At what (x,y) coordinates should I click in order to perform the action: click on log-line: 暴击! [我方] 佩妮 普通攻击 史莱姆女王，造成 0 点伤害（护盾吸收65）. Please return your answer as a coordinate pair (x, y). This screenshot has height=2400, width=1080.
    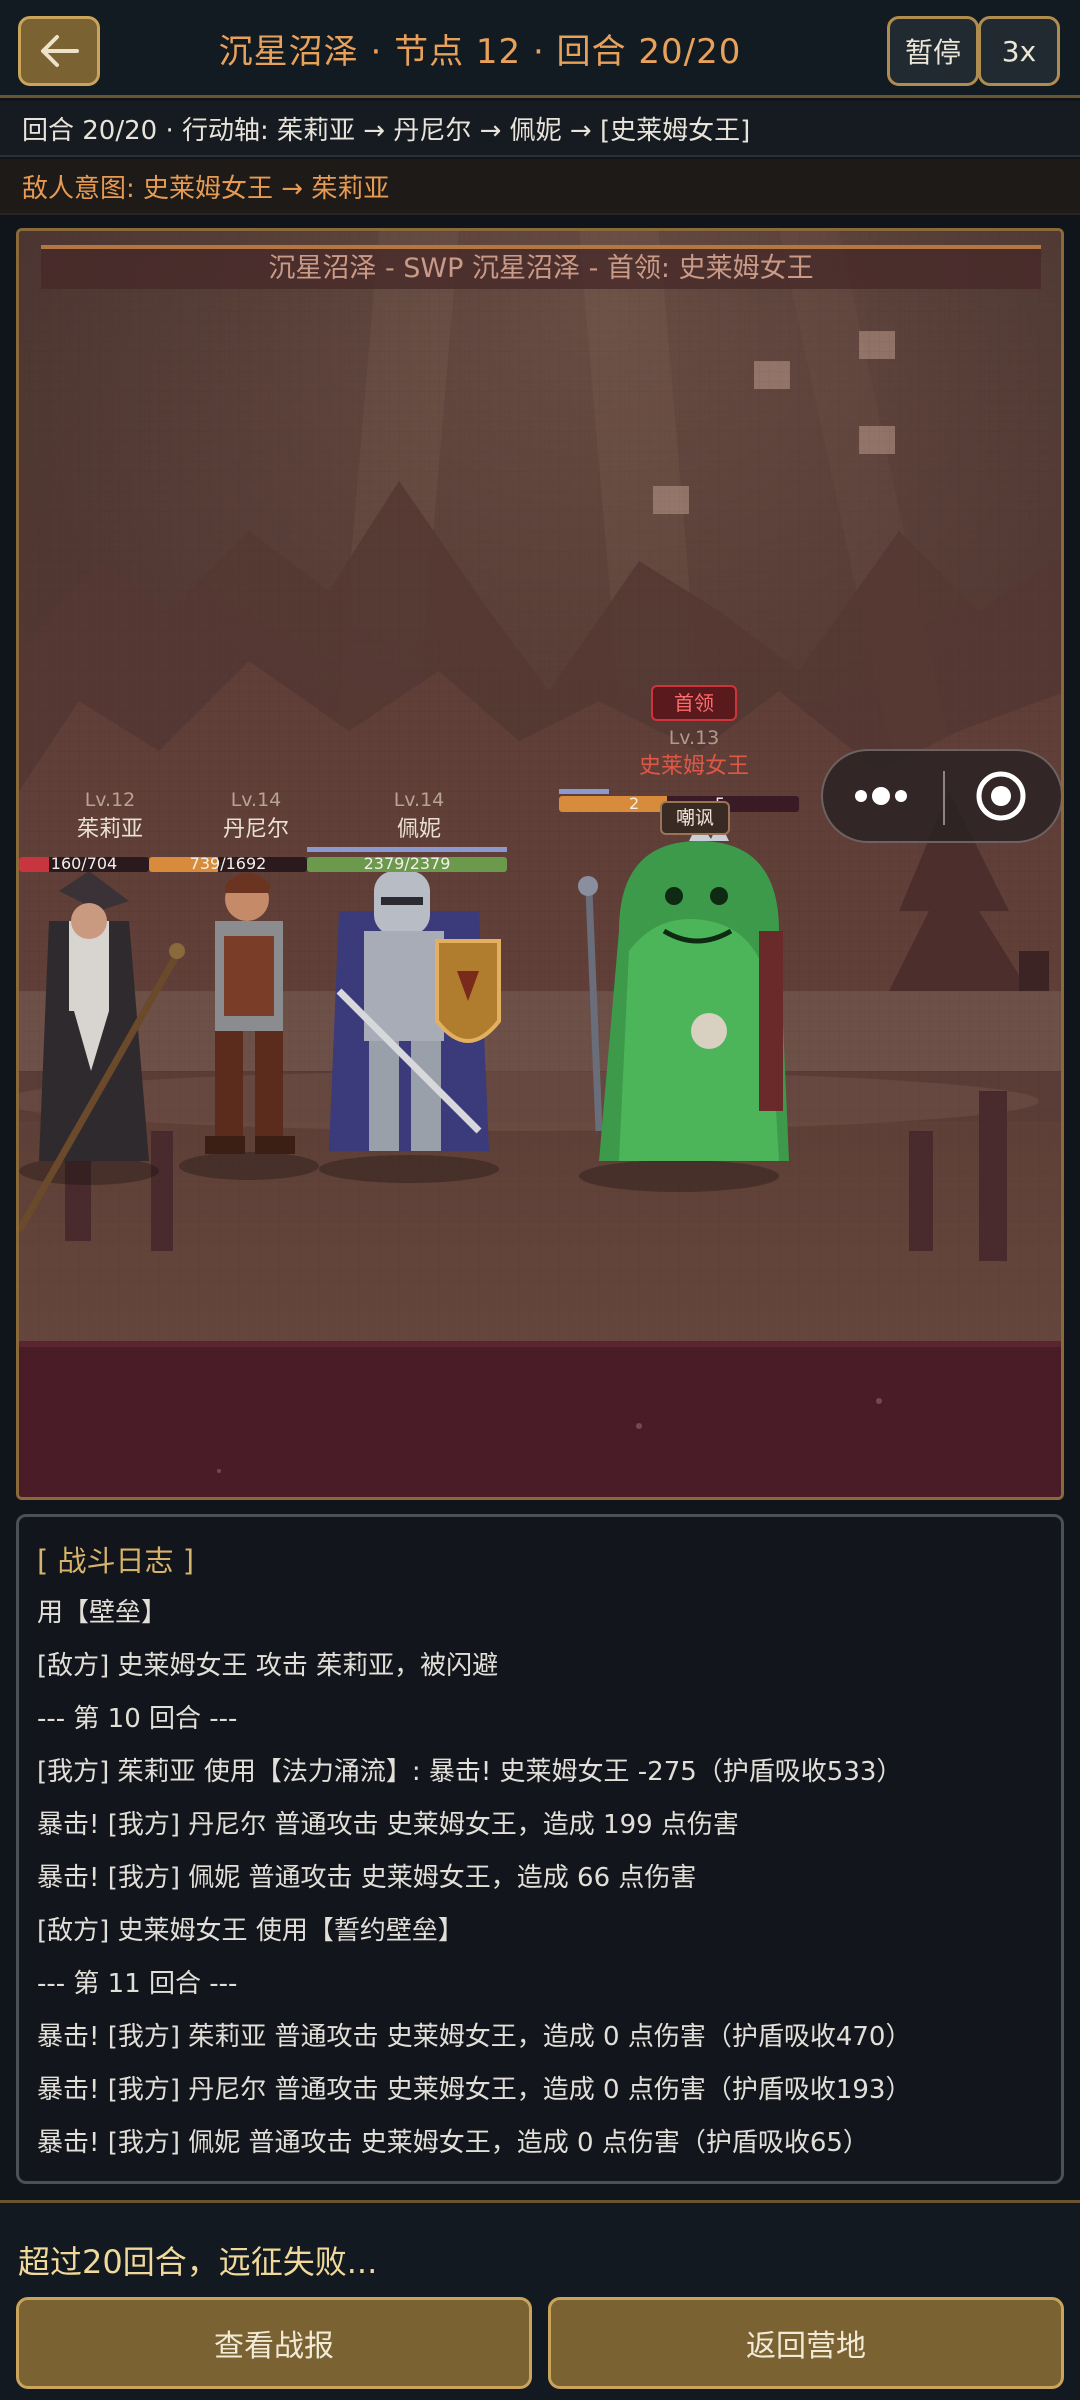
    Looking at the image, I should click on (453, 2143).